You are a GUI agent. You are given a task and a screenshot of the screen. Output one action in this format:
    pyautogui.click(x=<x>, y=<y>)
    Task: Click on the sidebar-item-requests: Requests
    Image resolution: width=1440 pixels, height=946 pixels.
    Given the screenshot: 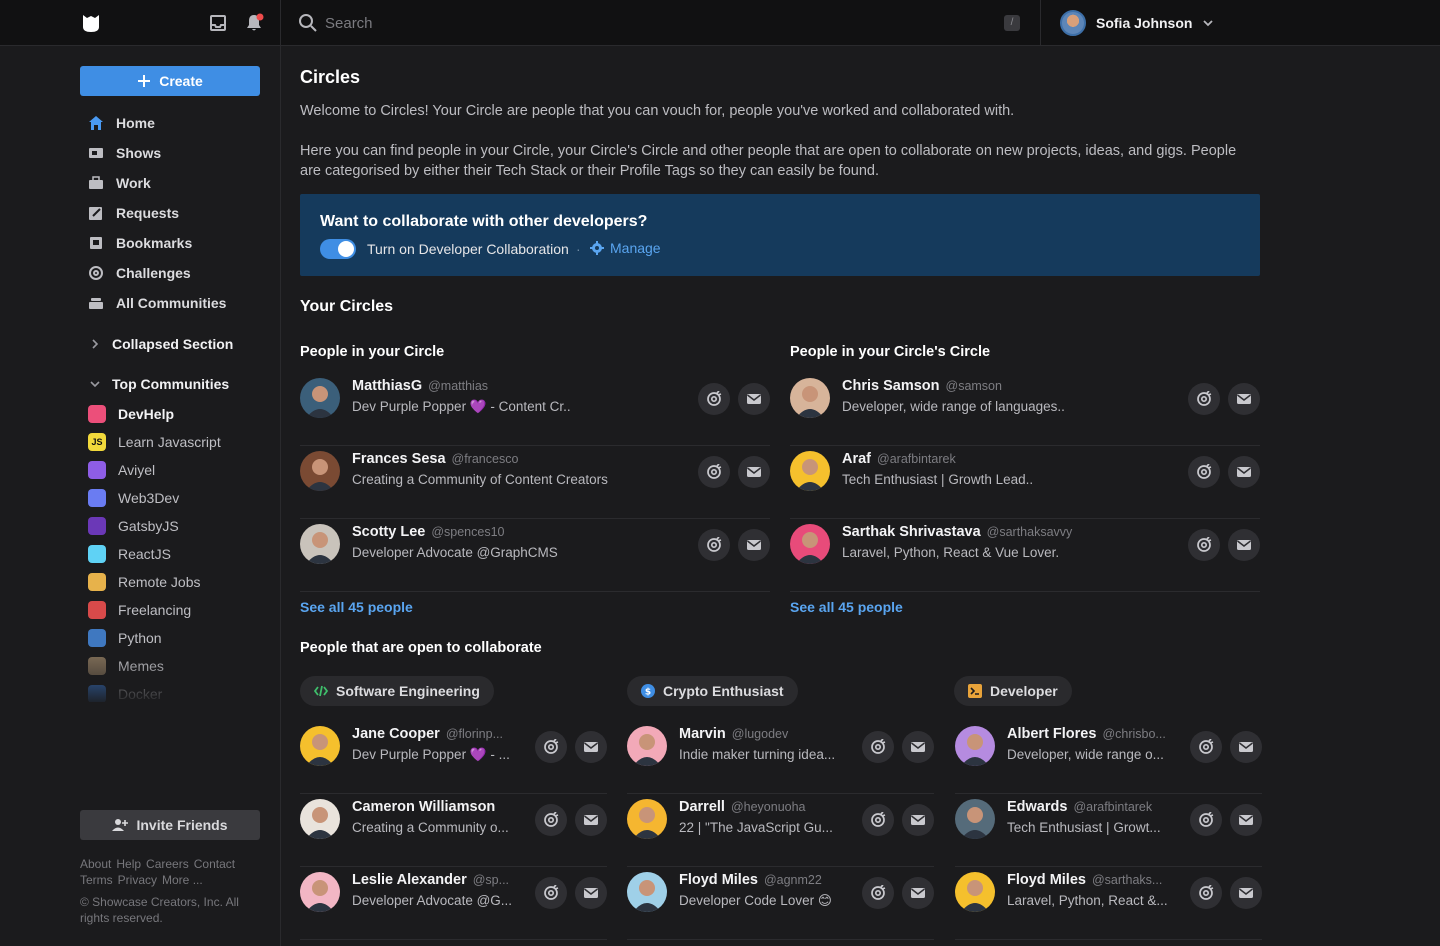 What is the action you would take?
    pyautogui.click(x=157, y=213)
    